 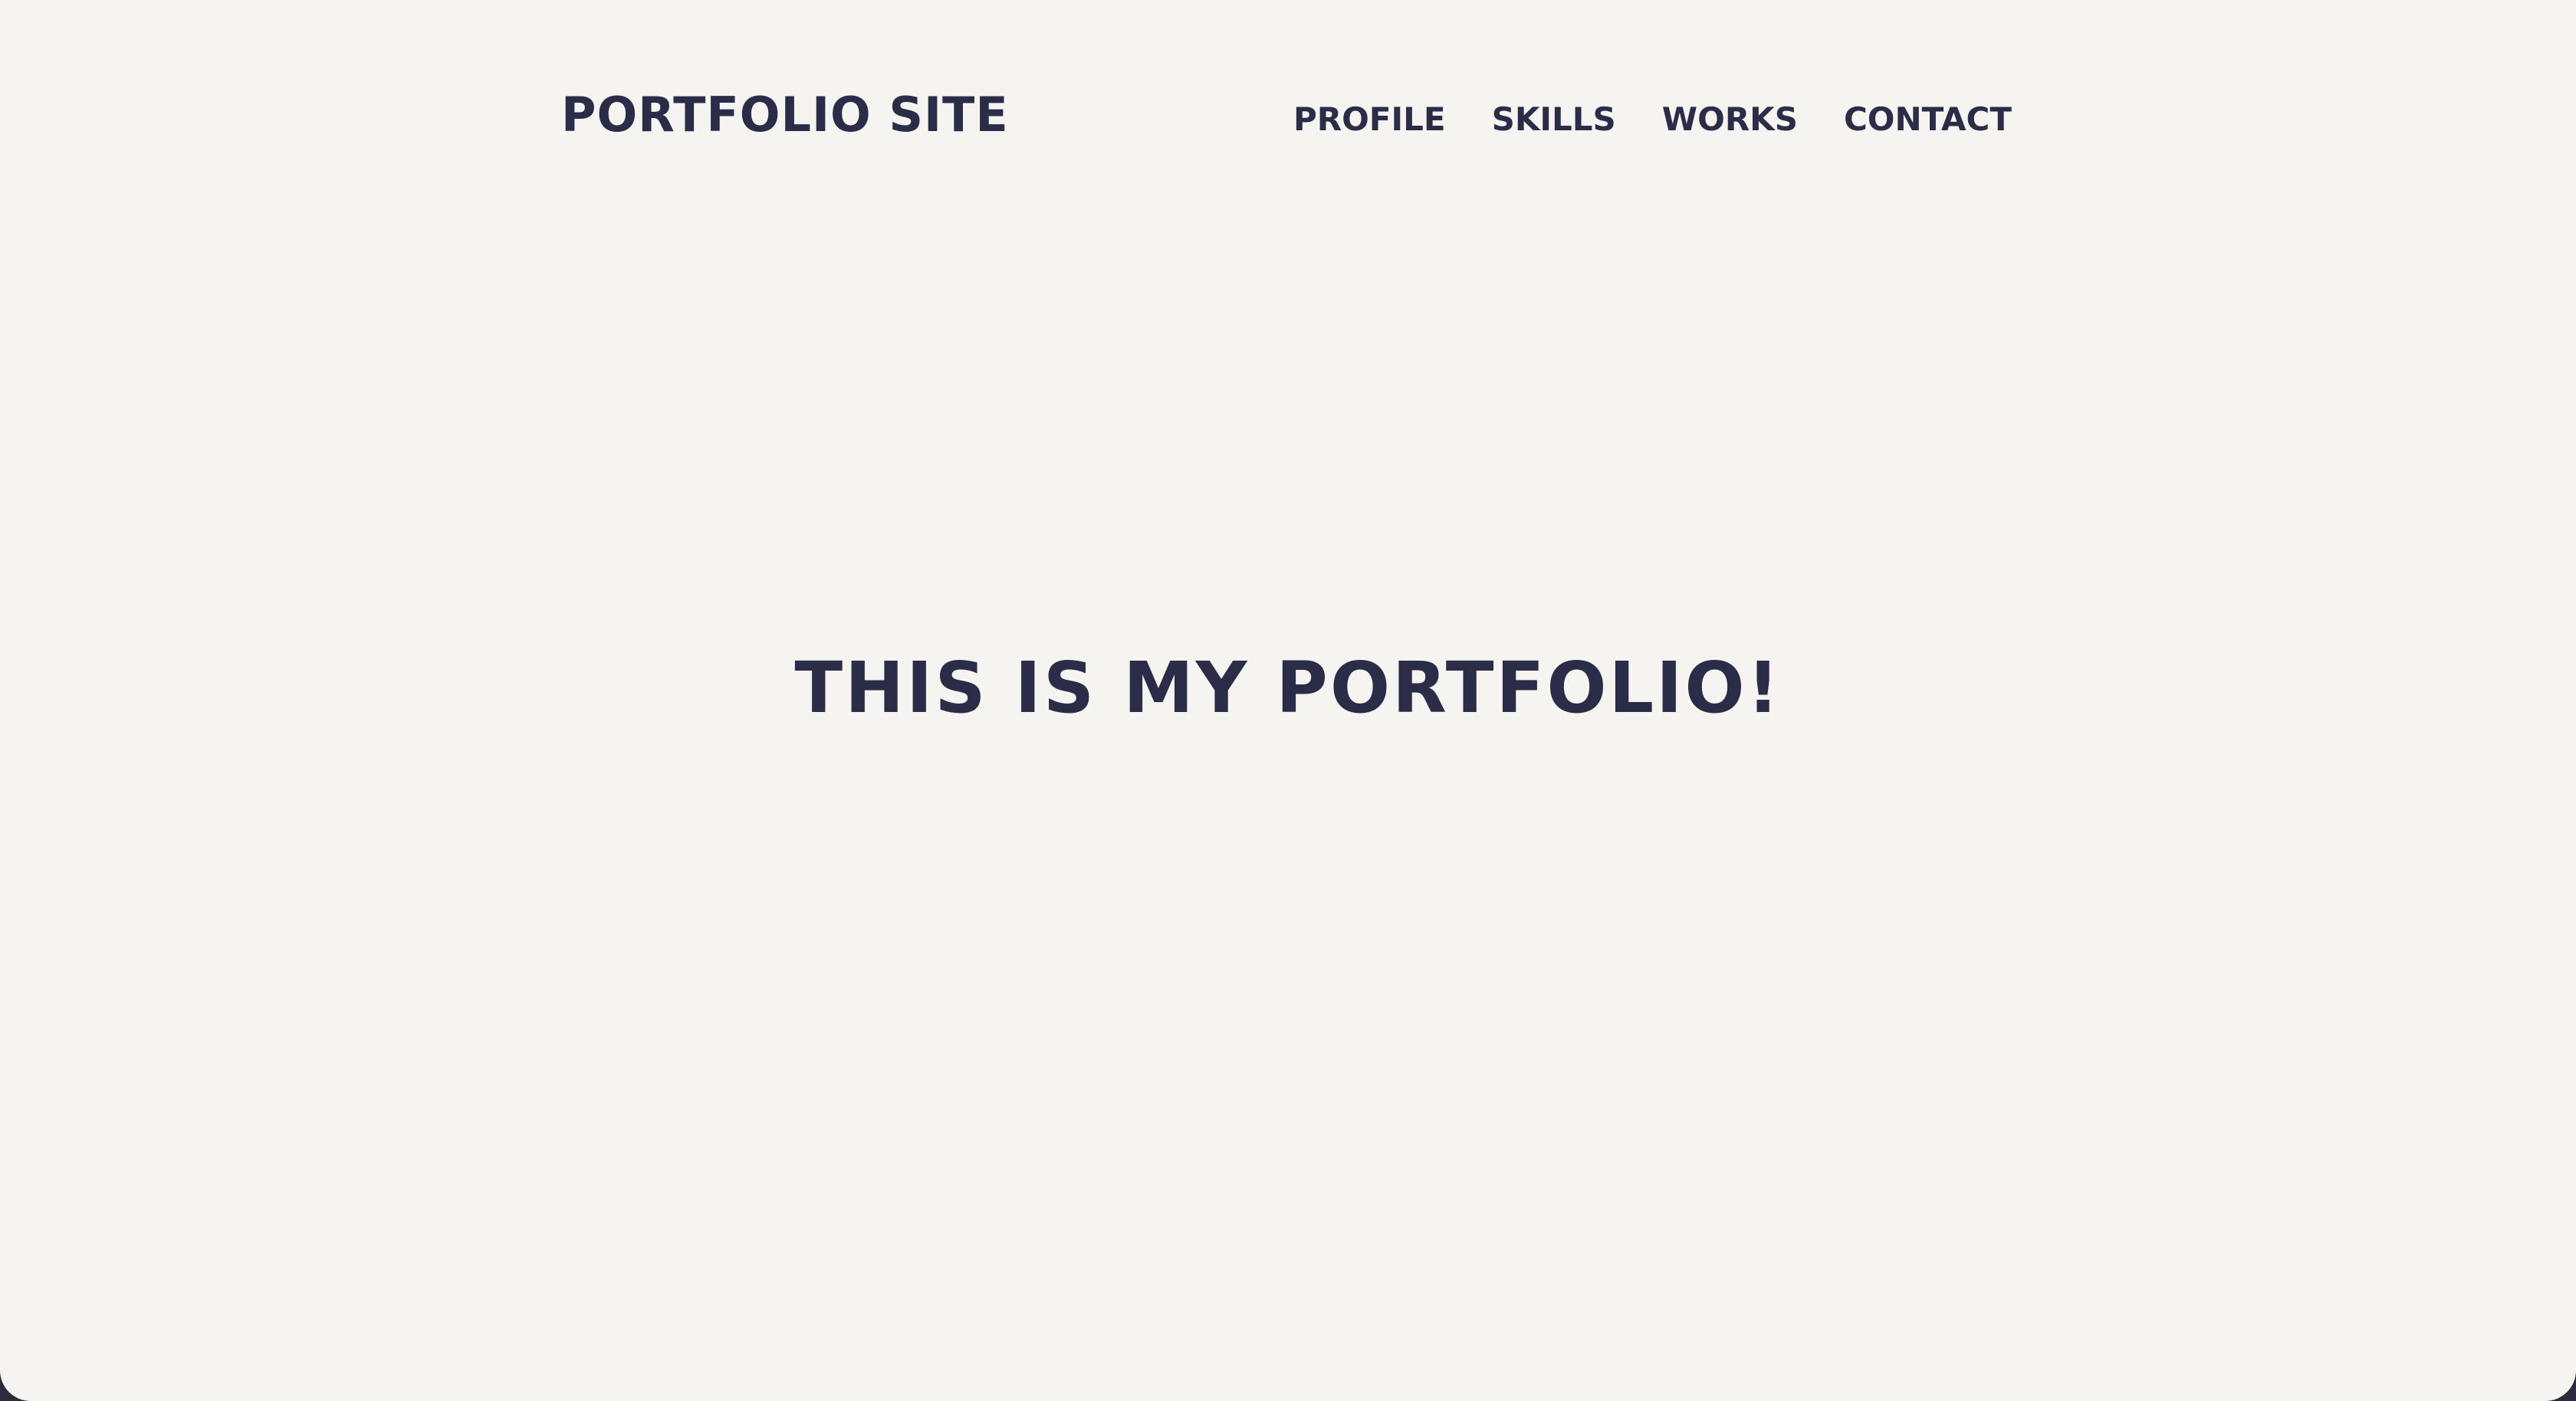 What do you see at coordinates (1652, 120) in the screenshot?
I see `main-navigation: PROFILE SKILLS WORKS CONTACT` at bounding box center [1652, 120].